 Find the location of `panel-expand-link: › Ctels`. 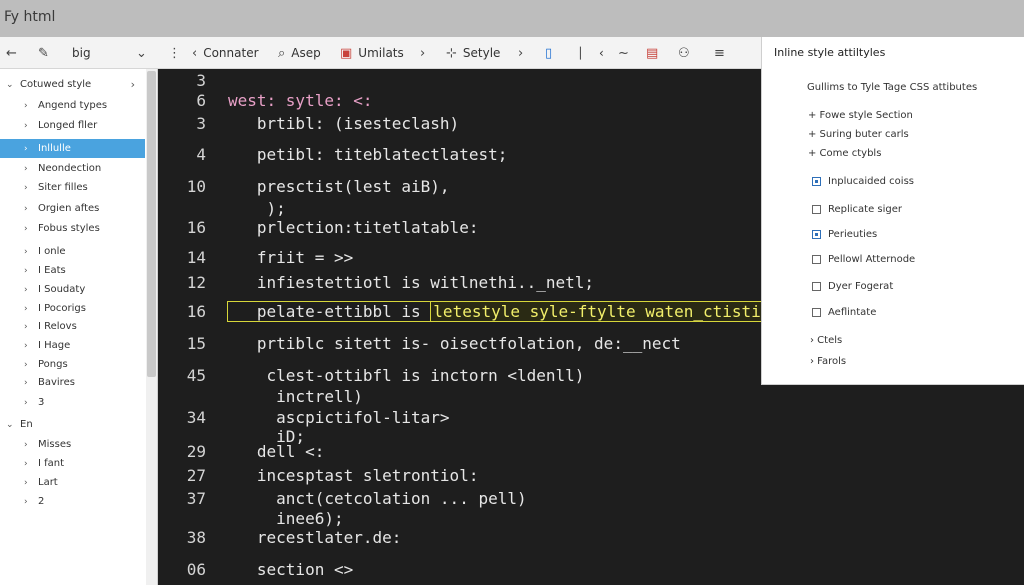

panel-expand-link: › Ctels is located at coordinates (826, 340).